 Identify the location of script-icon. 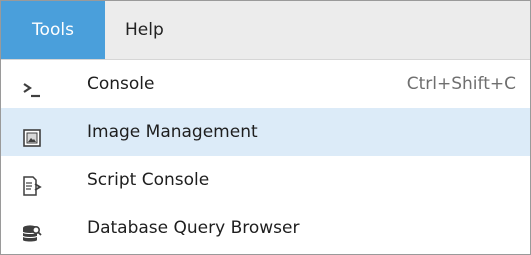
(32, 182).